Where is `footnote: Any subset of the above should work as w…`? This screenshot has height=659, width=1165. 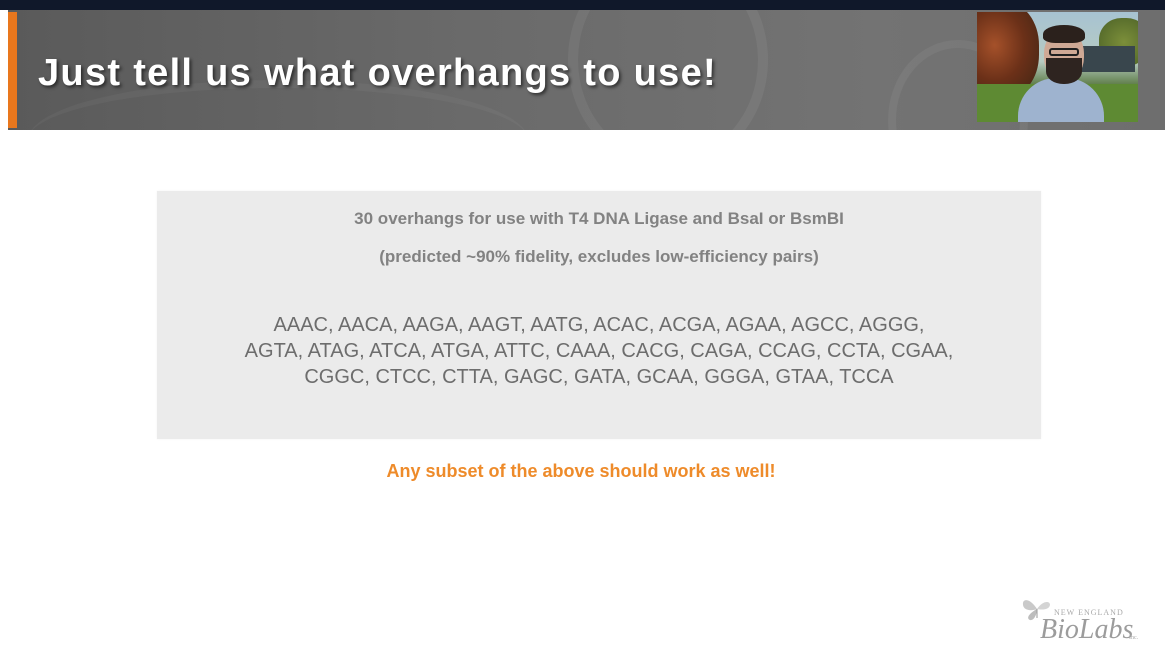
footnote: Any subset of the above should work as w… is located at coordinates (581, 471).